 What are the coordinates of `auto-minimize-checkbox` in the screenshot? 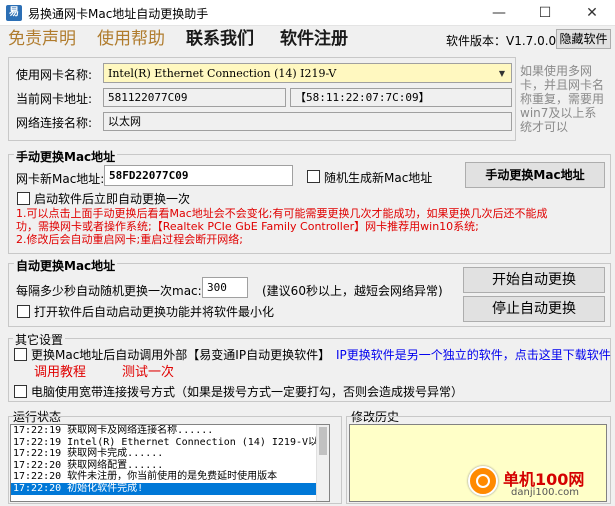 It's located at (23, 311).